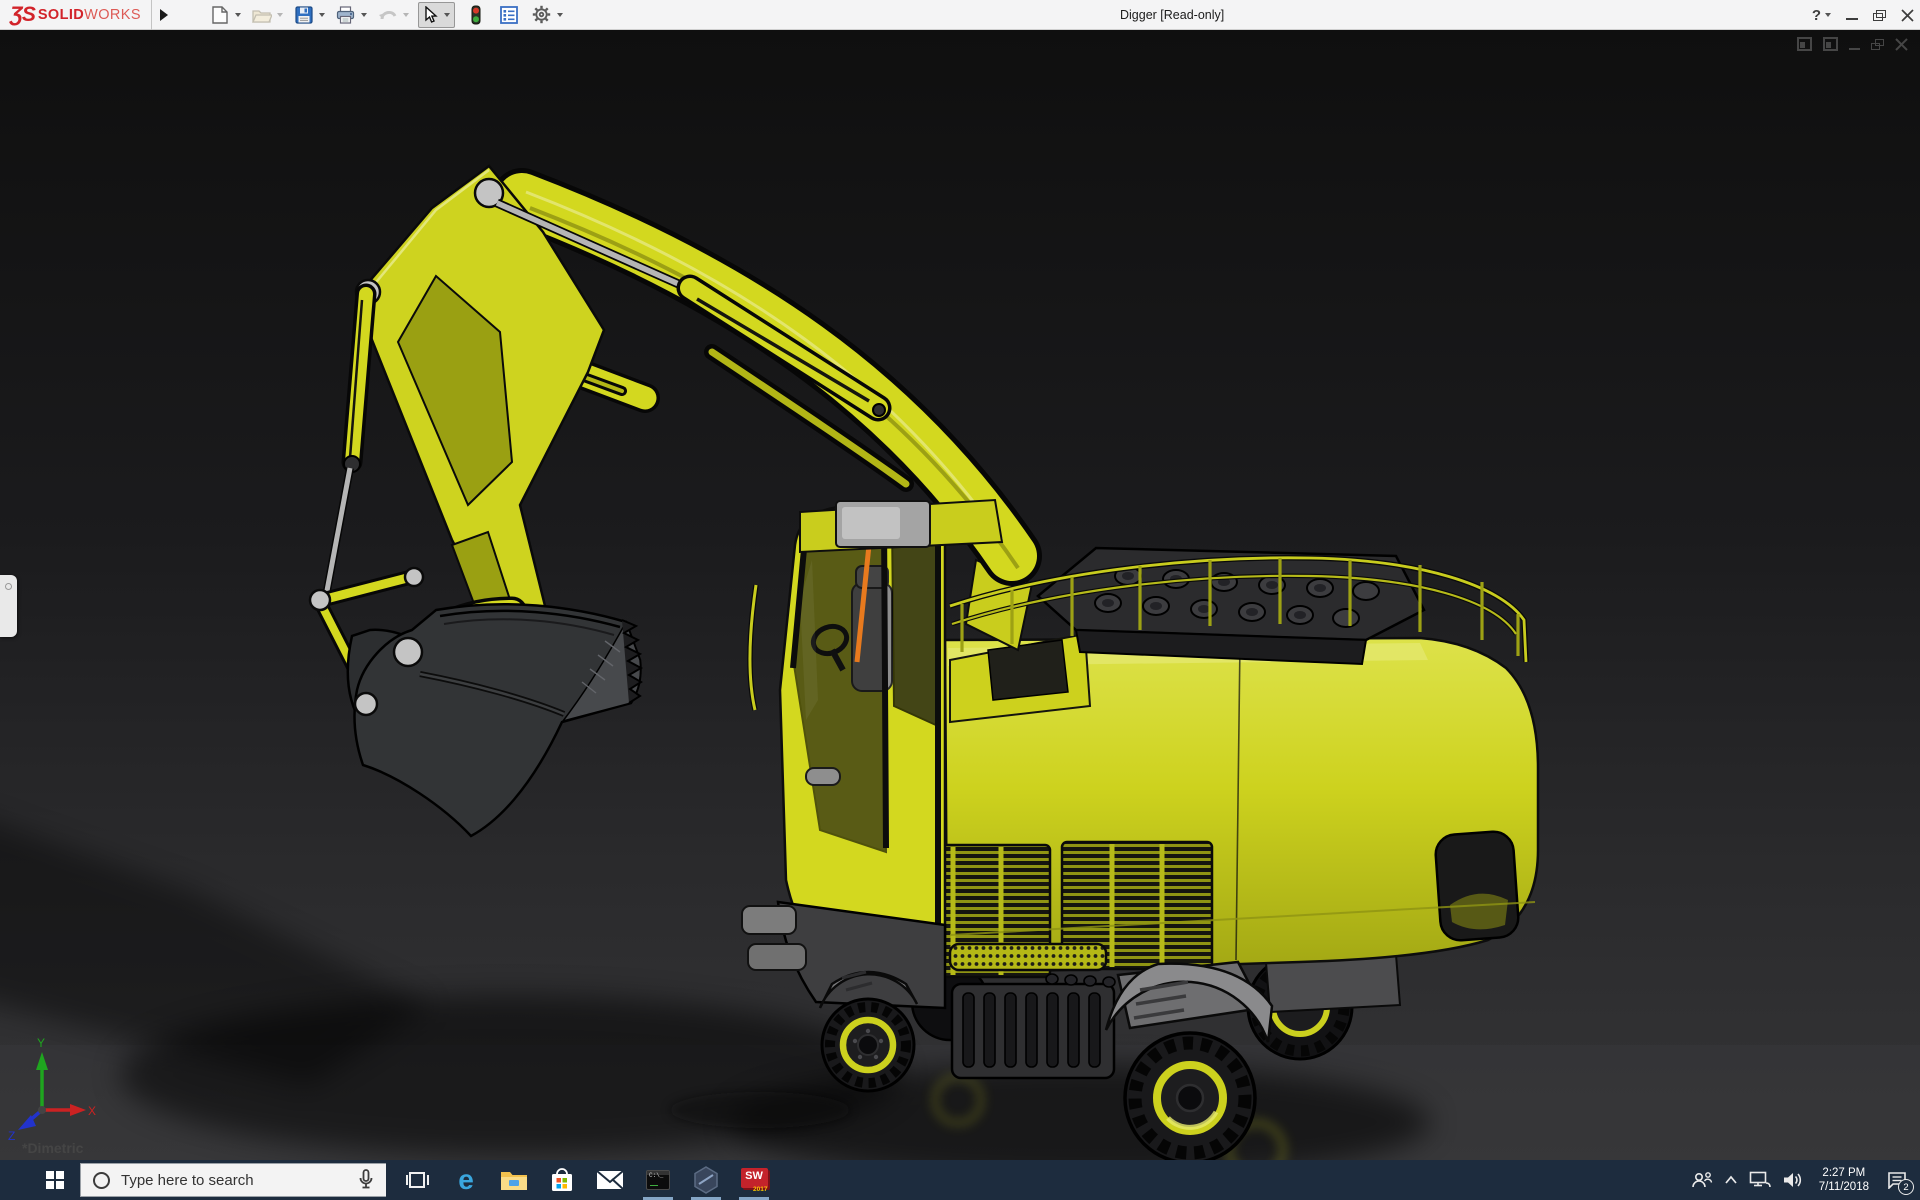 This screenshot has width=1920, height=1200. I want to click on task-view-button, so click(418, 1180).